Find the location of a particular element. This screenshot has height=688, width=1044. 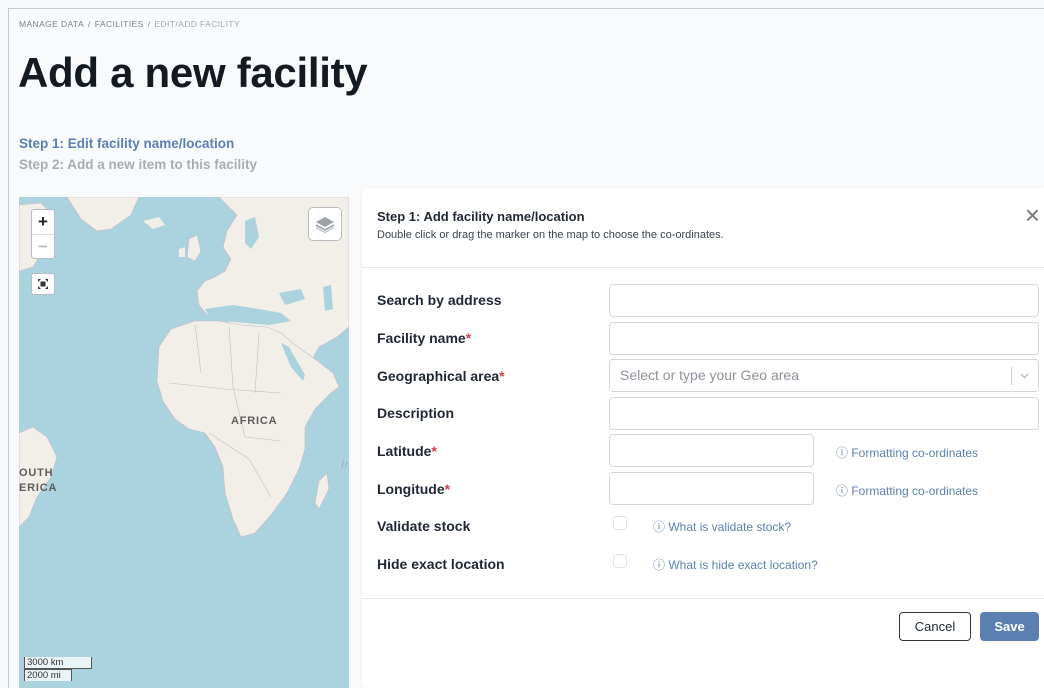

map-label-africa: AFRICA is located at coordinates (254, 421).